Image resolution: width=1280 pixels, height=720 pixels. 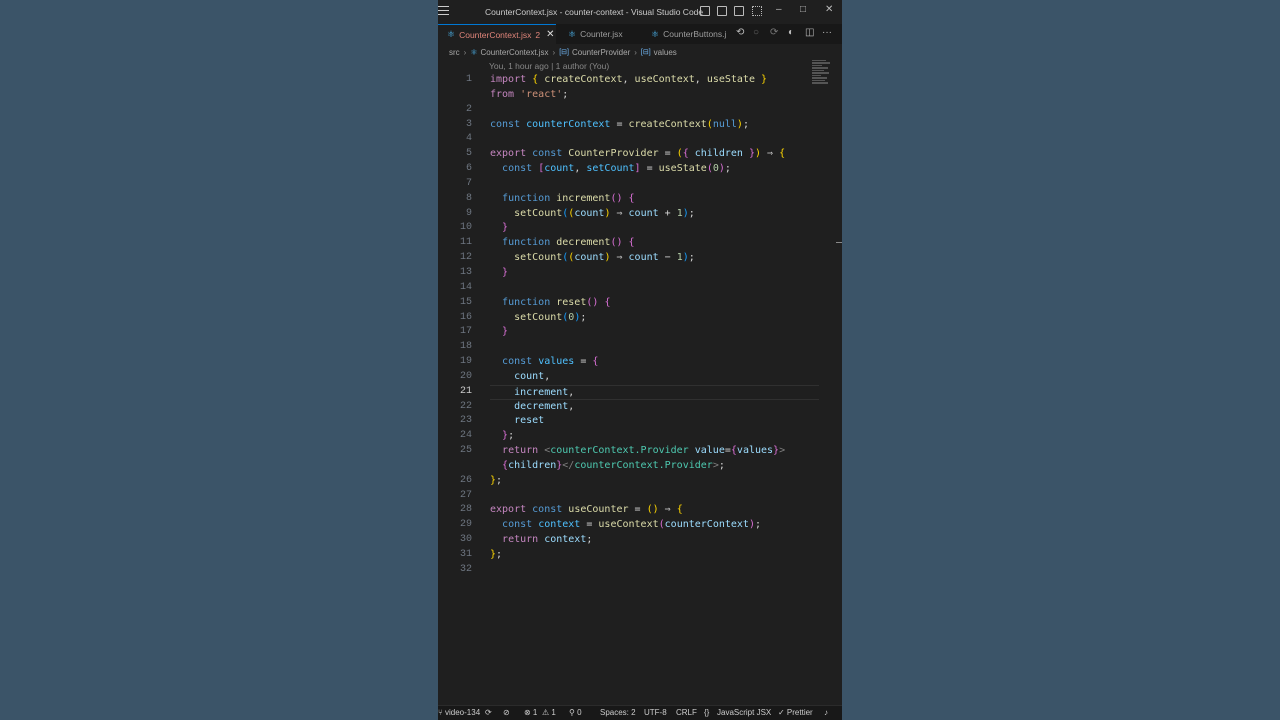 I want to click on code-line: setCount((count) ⇒ count + 1);, so click(x=651, y=214).